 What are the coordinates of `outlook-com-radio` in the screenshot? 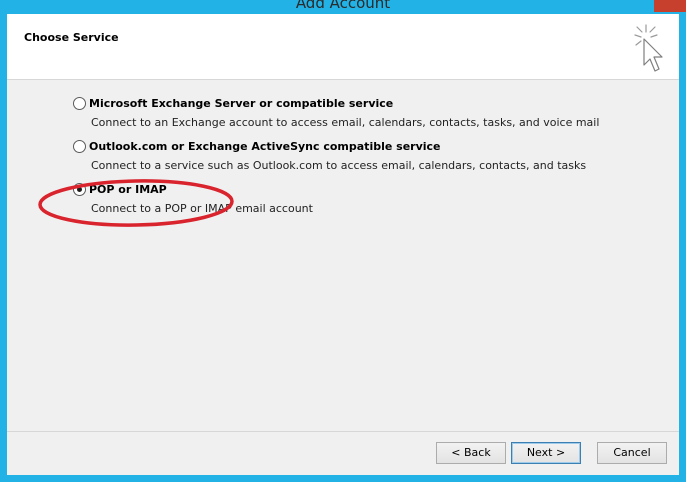 It's located at (79, 146).